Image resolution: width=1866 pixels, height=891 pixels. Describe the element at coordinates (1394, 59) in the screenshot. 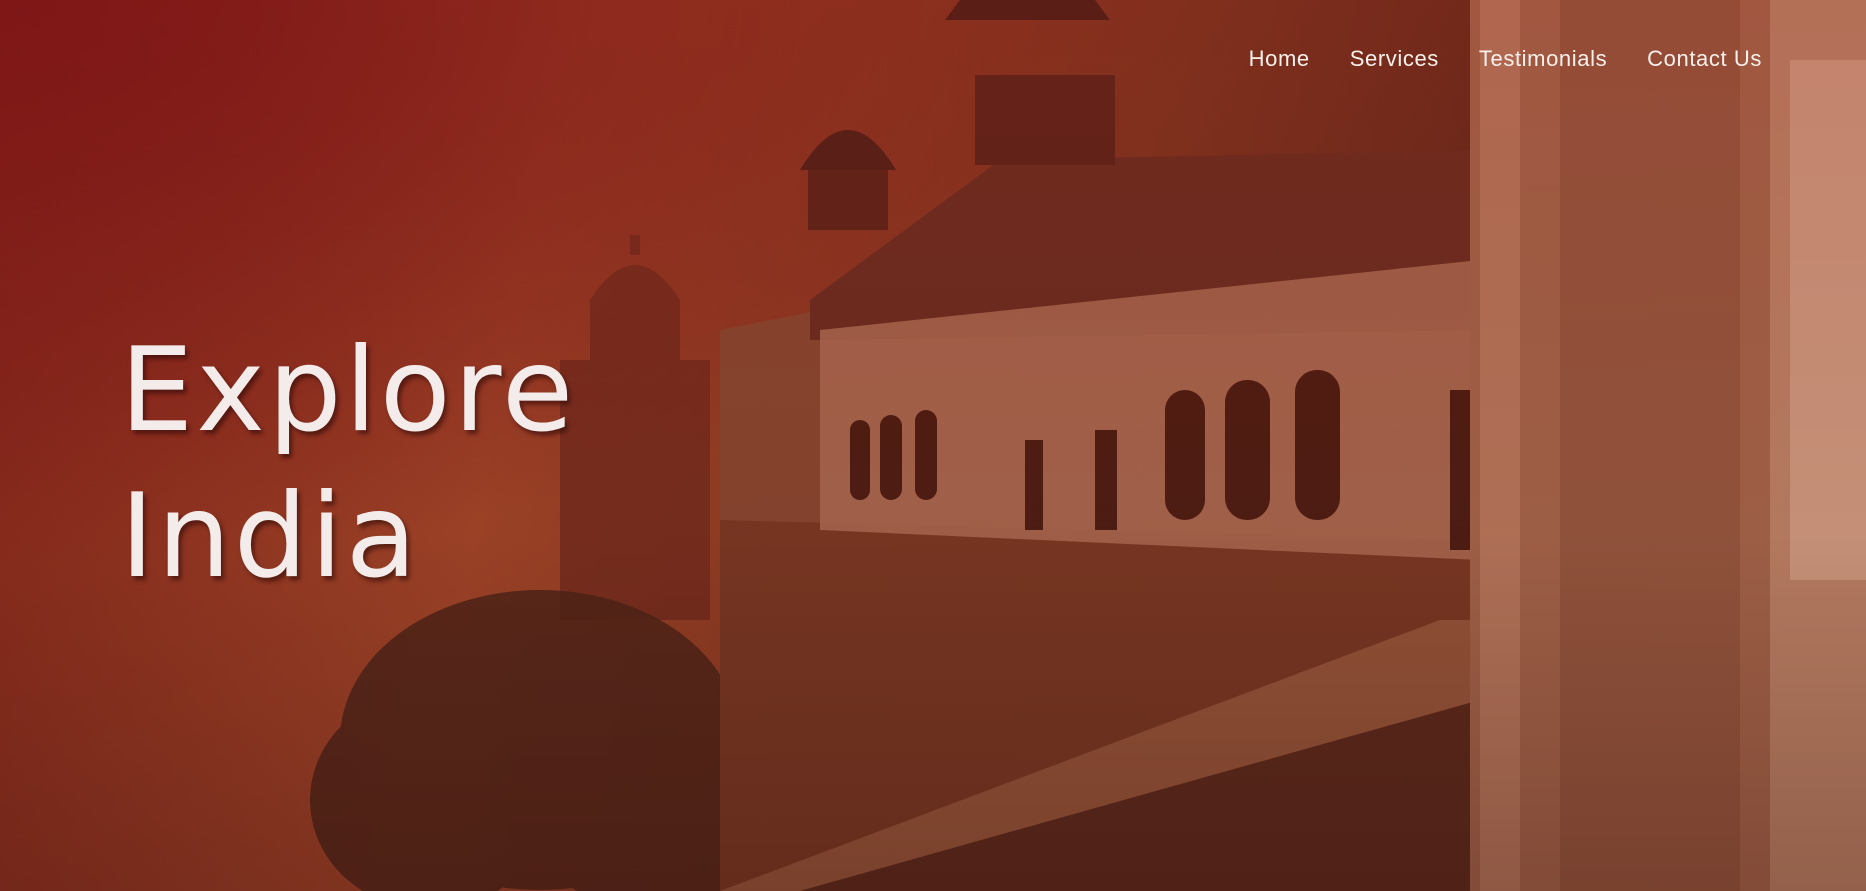

I see `nav-services-link: Services` at that location.